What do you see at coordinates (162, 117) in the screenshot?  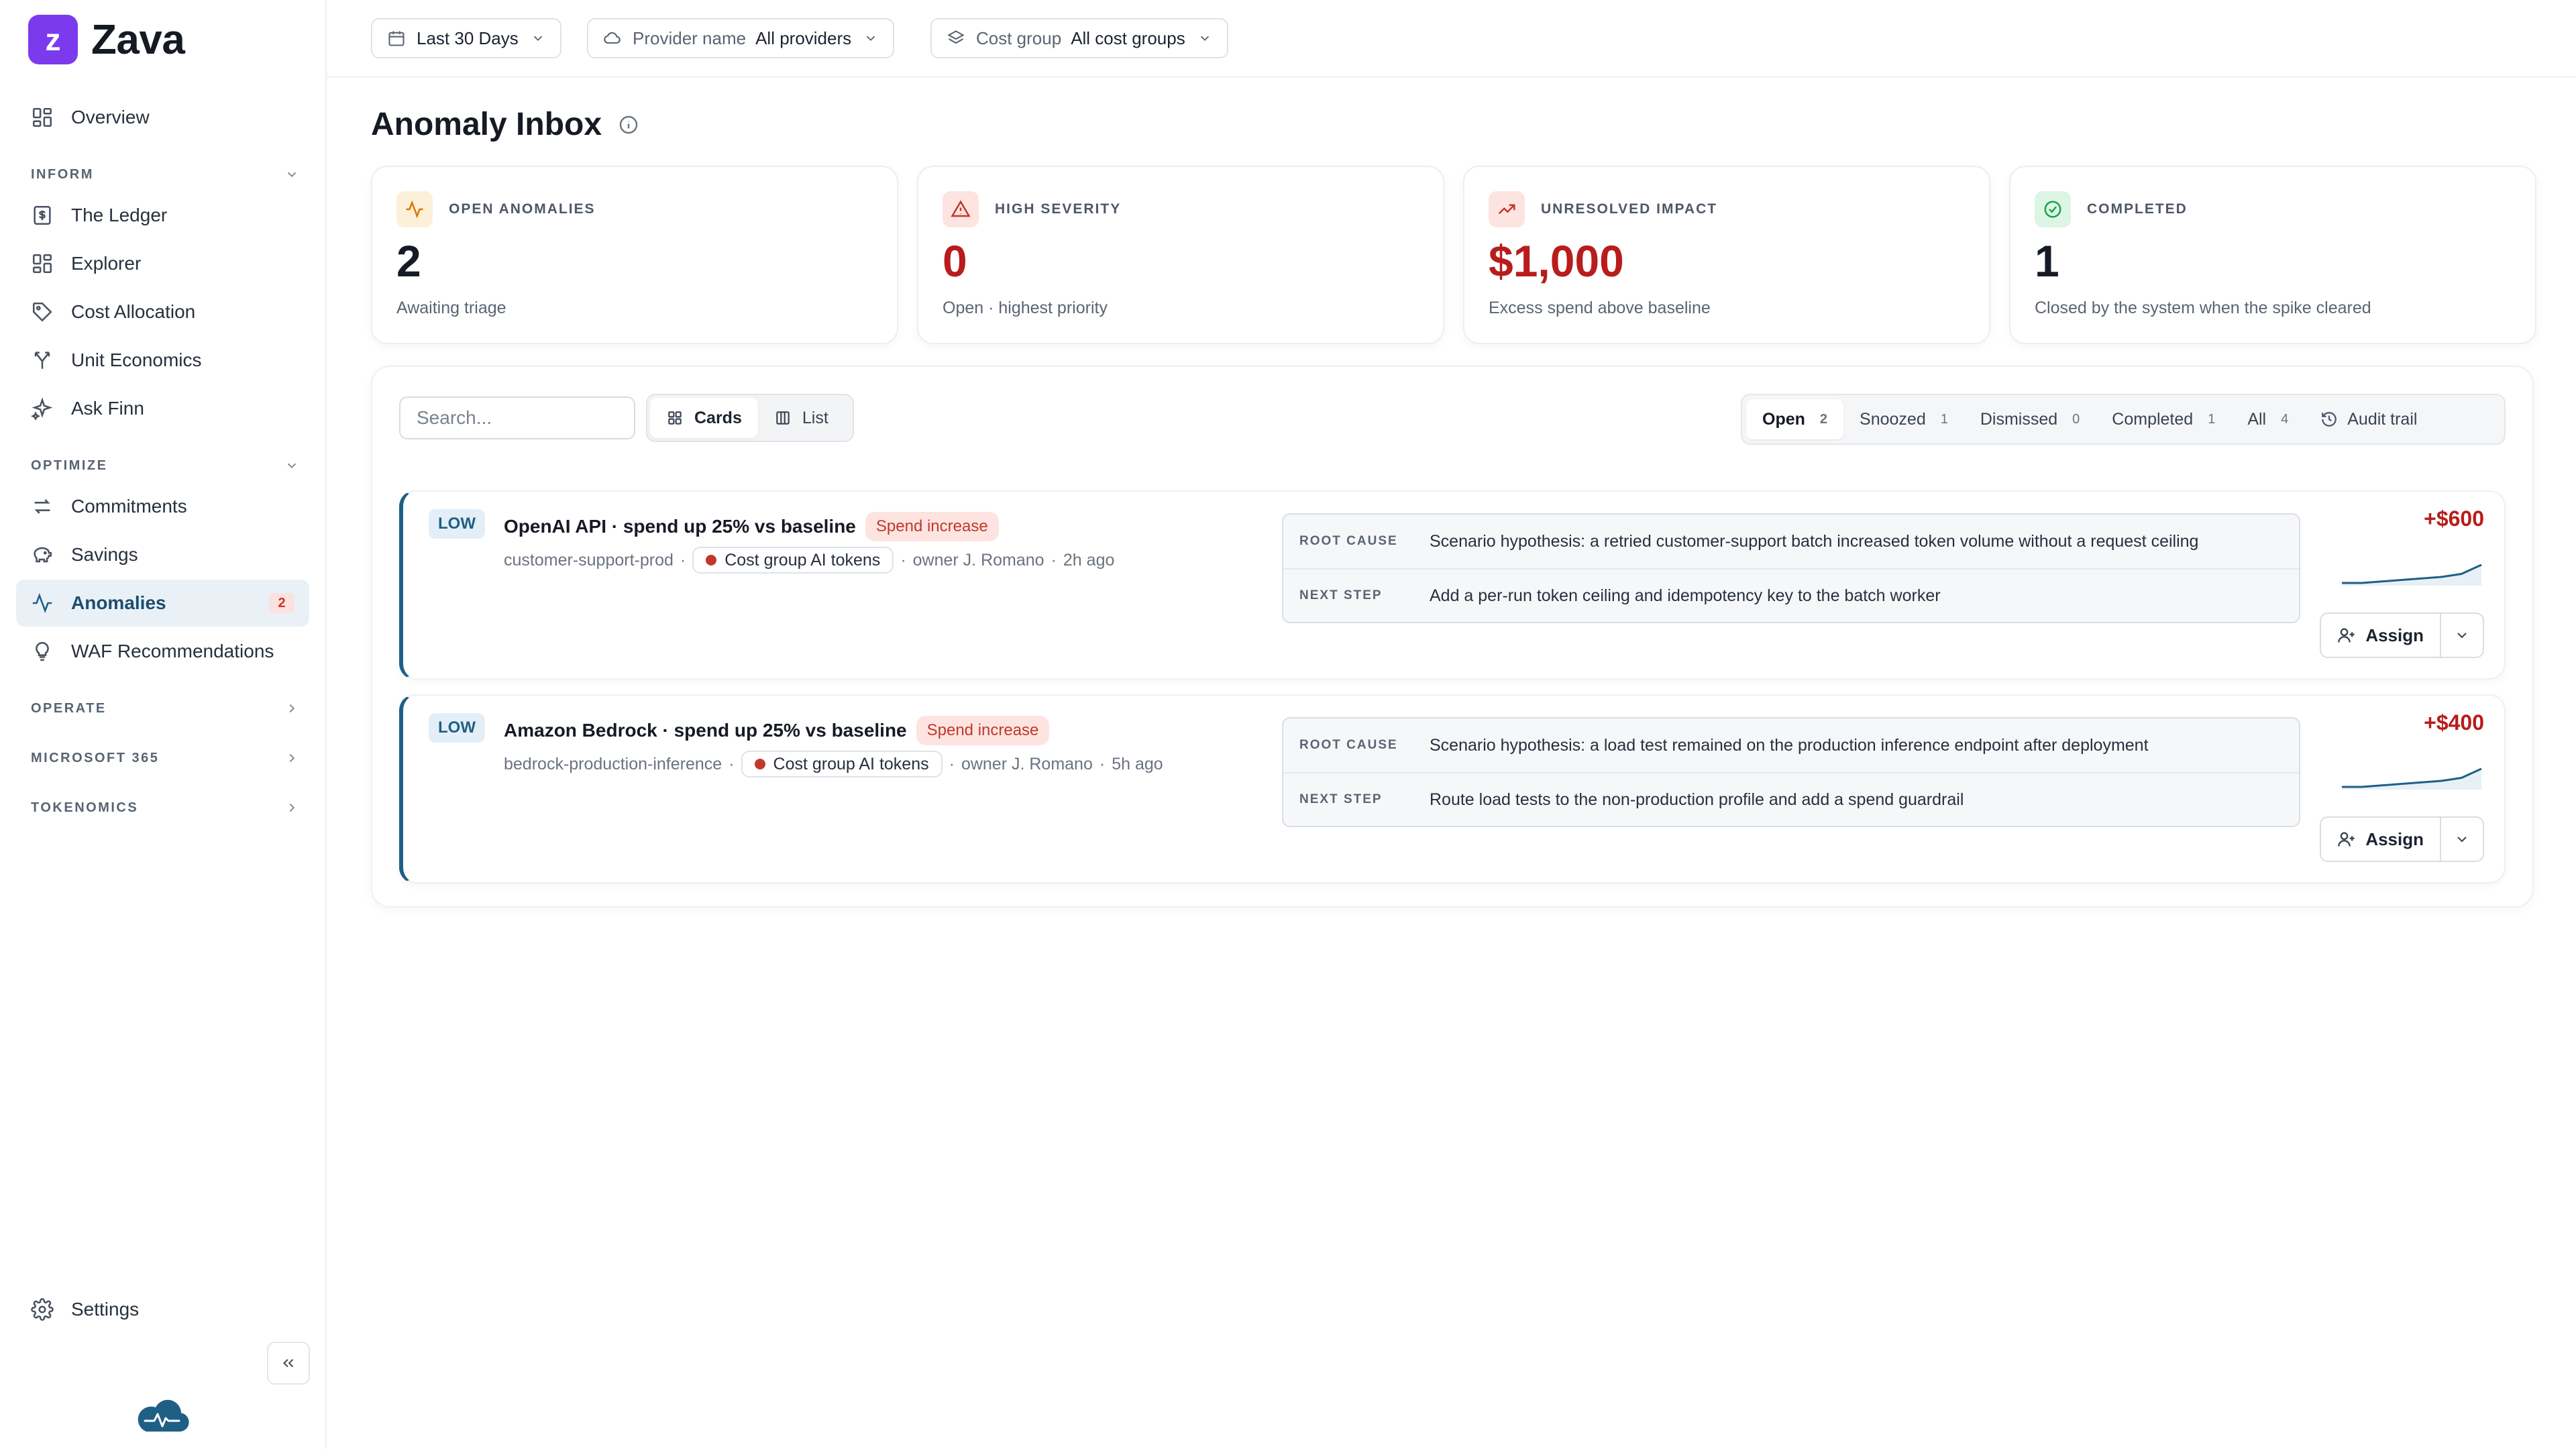 I see `sidebar-item-overview: Overview` at bounding box center [162, 117].